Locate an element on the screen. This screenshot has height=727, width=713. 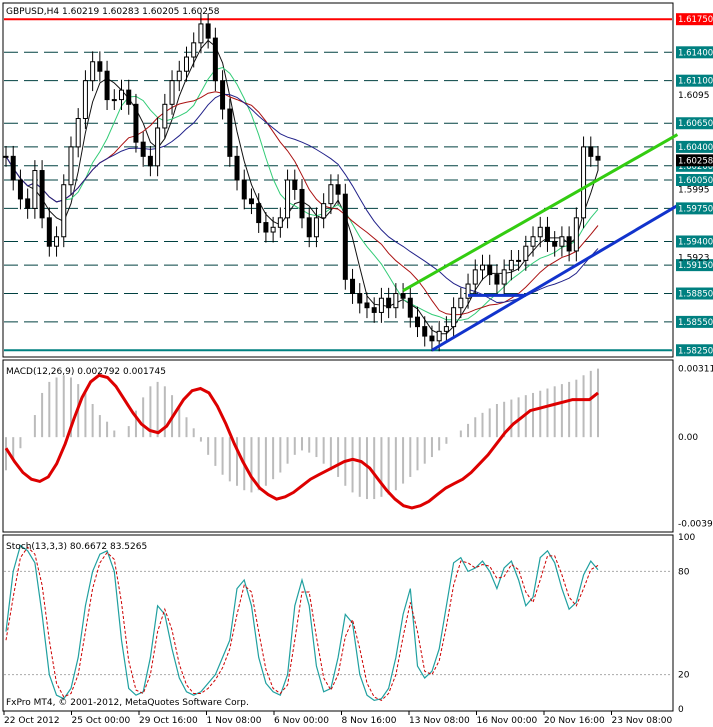
stoch-header: Stoch(13,3,3) 80.6672 83.5265 is located at coordinates (76, 547).